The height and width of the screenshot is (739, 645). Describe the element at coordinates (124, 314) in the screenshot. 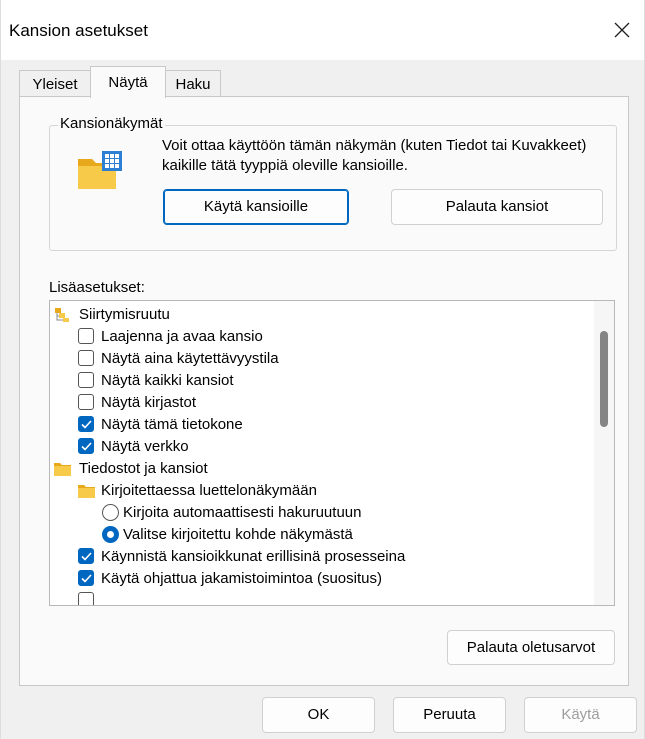

I see `group-label: Siirtymisruutu` at that location.